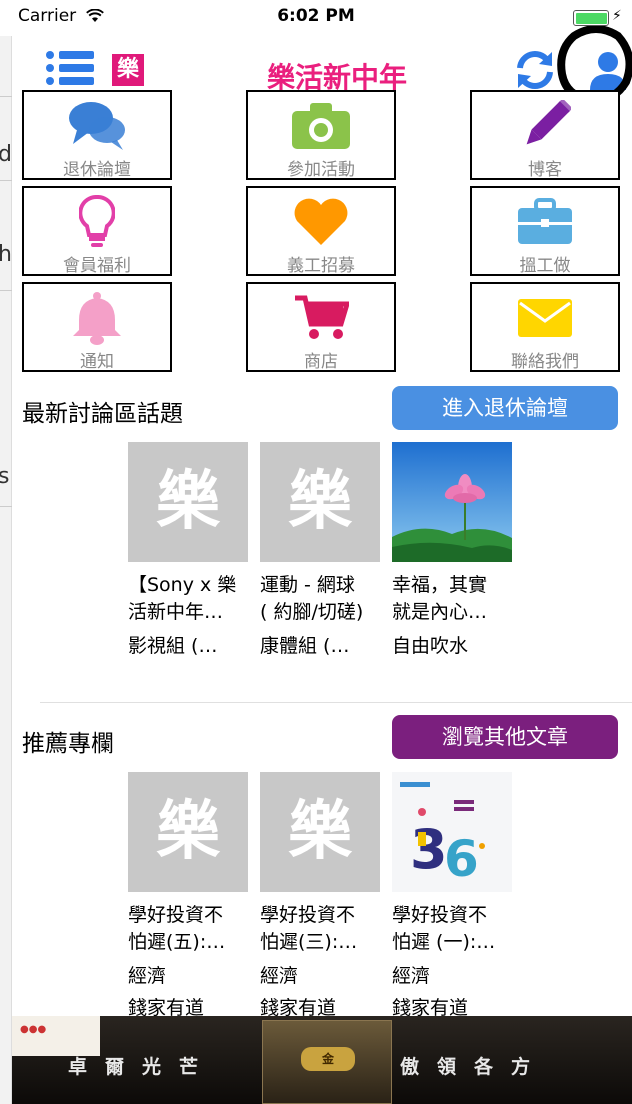  I want to click on menu-tile-label: 搵工做, so click(545, 266).